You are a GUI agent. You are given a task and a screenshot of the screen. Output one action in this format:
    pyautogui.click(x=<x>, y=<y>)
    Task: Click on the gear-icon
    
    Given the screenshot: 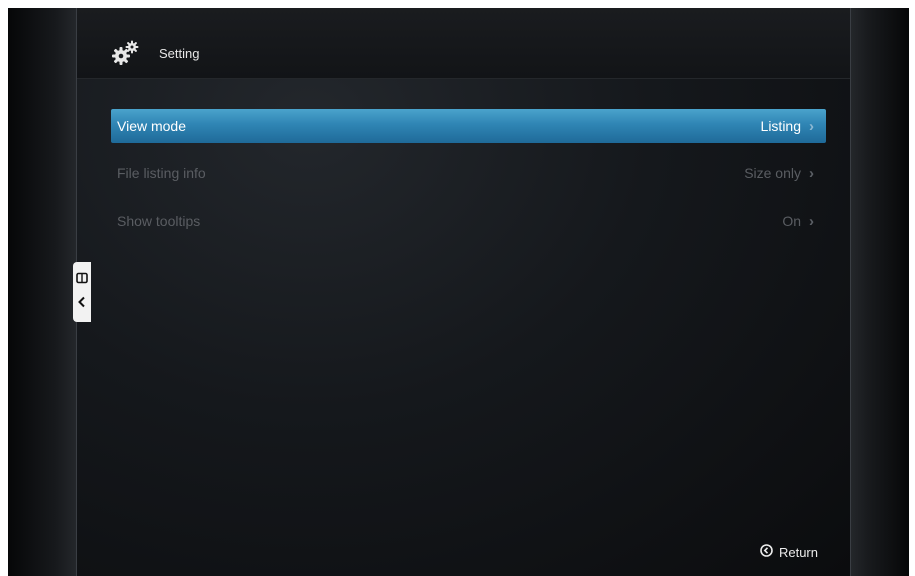 What is the action you would take?
    pyautogui.click(x=126, y=53)
    